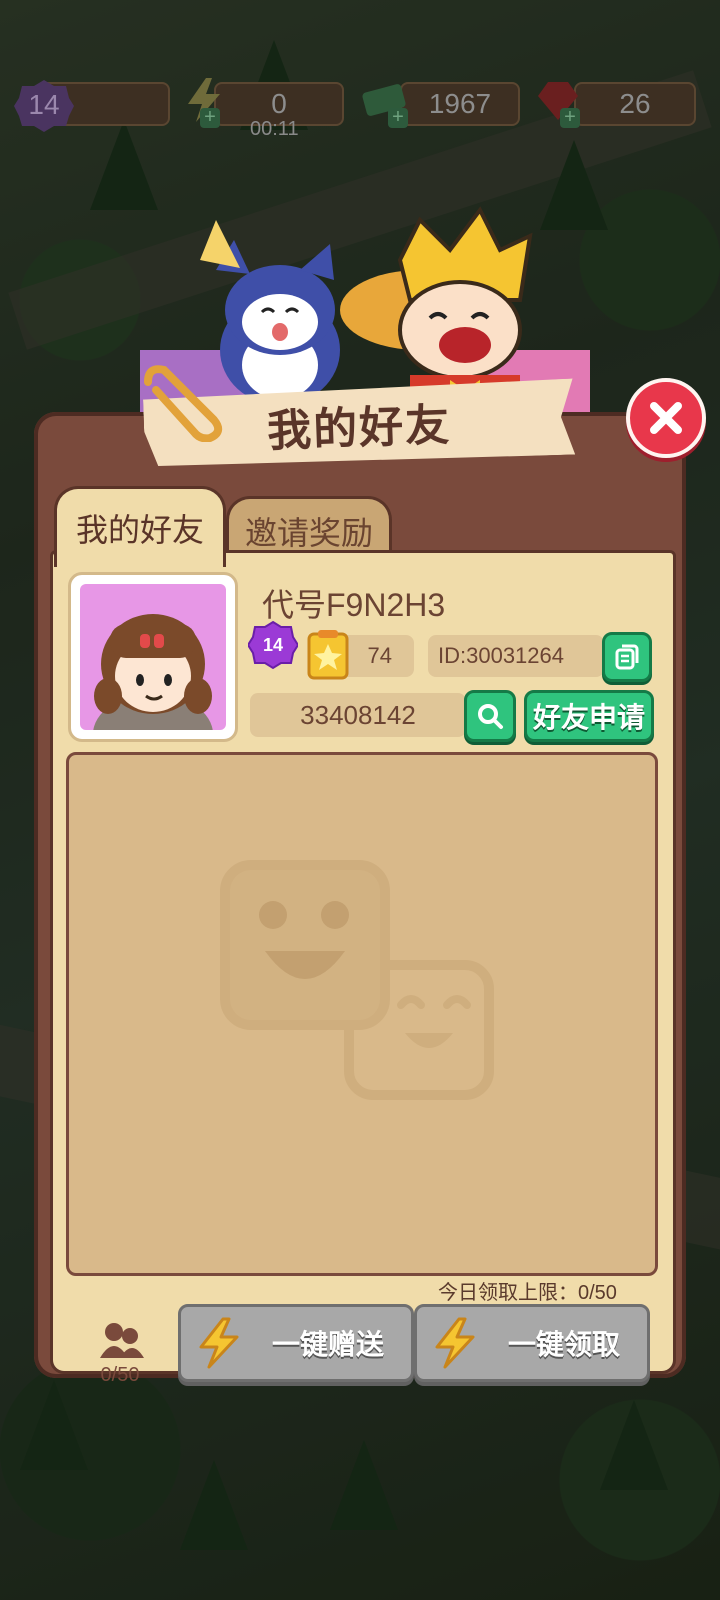  I want to click on cash-add-icon: +, so click(398, 117).